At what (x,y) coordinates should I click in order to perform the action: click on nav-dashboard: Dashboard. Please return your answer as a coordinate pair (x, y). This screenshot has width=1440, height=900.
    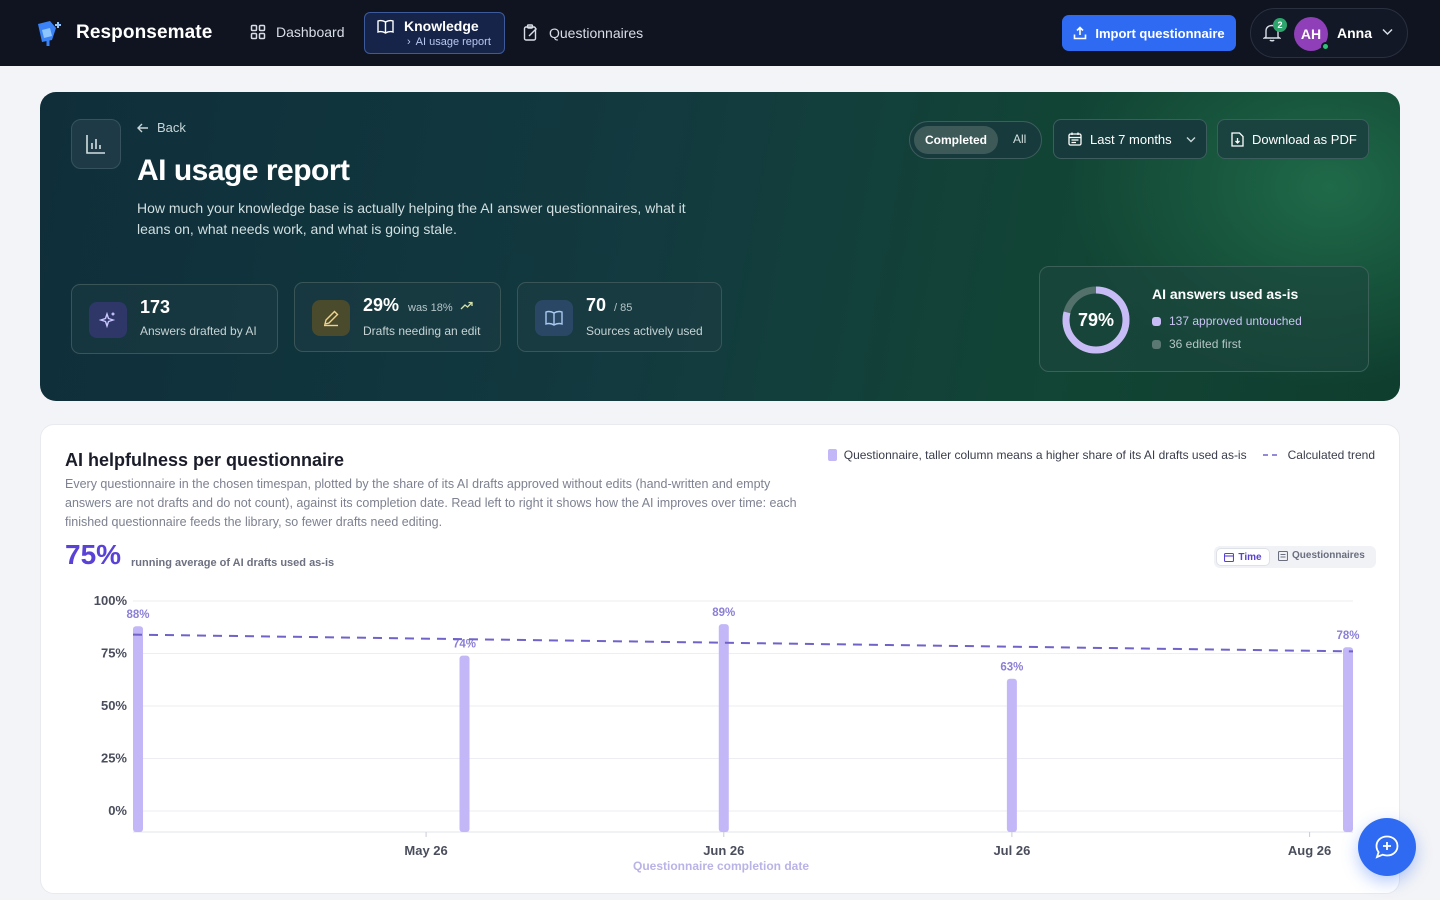
    Looking at the image, I should click on (297, 32).